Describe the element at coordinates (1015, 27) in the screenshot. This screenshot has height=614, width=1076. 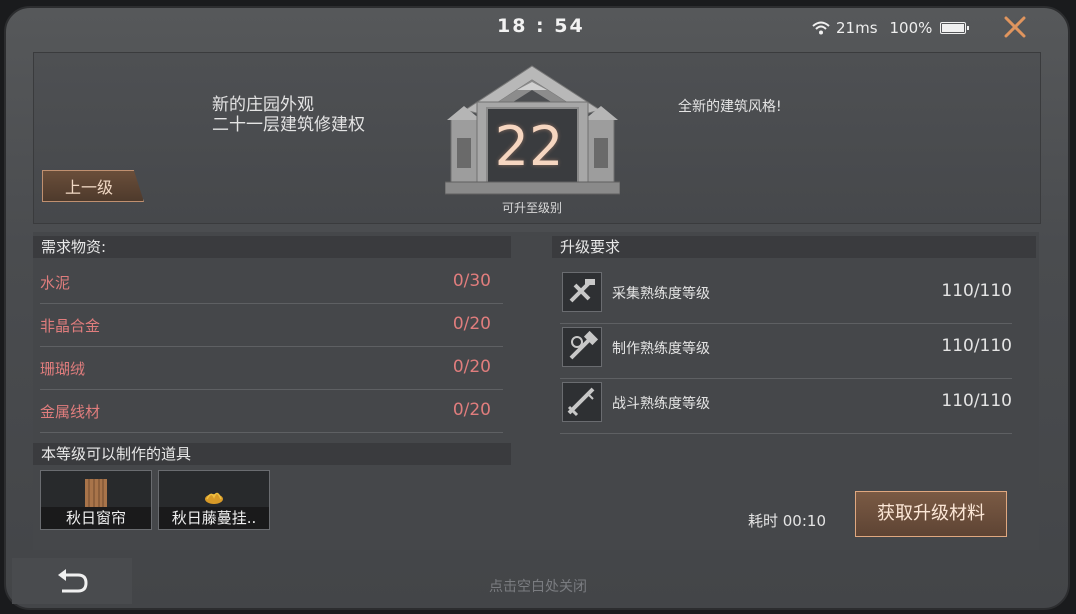
I see `close-icon` at that location.